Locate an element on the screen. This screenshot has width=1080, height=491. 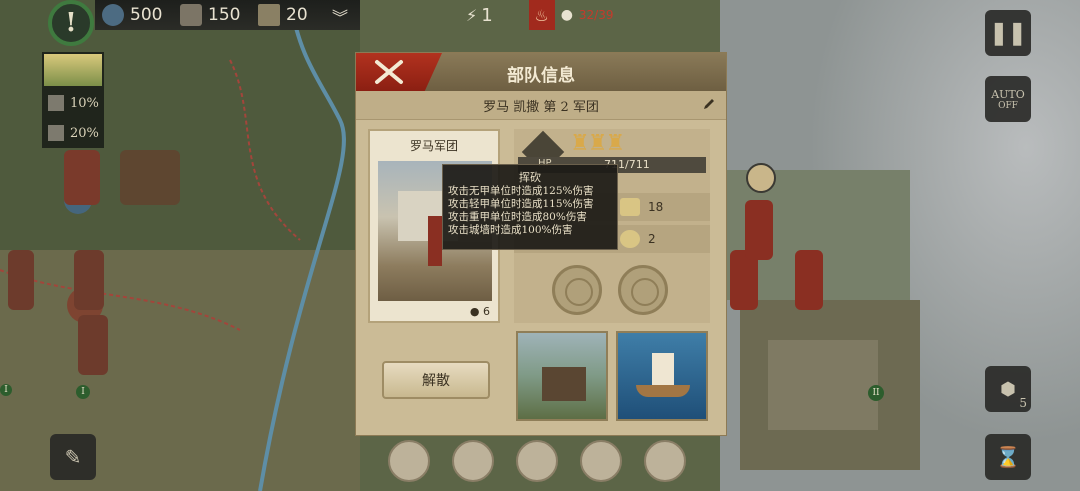
hammer-icon is located at coordinates (191, 15).